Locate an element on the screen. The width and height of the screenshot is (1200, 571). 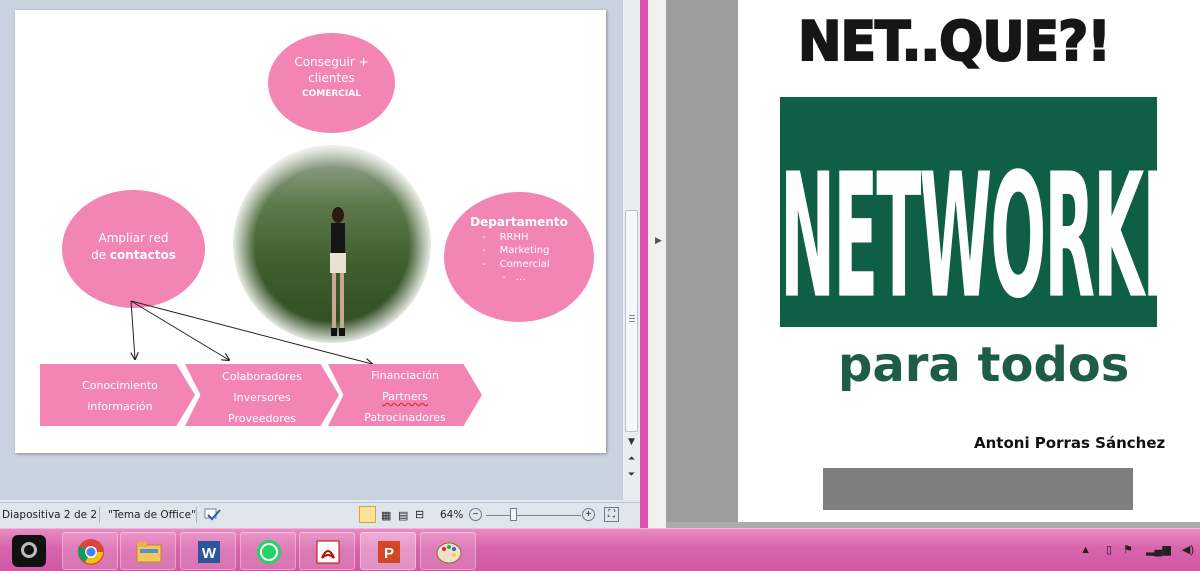
powerpoint-icon: P is located at coordinates (389, 552).